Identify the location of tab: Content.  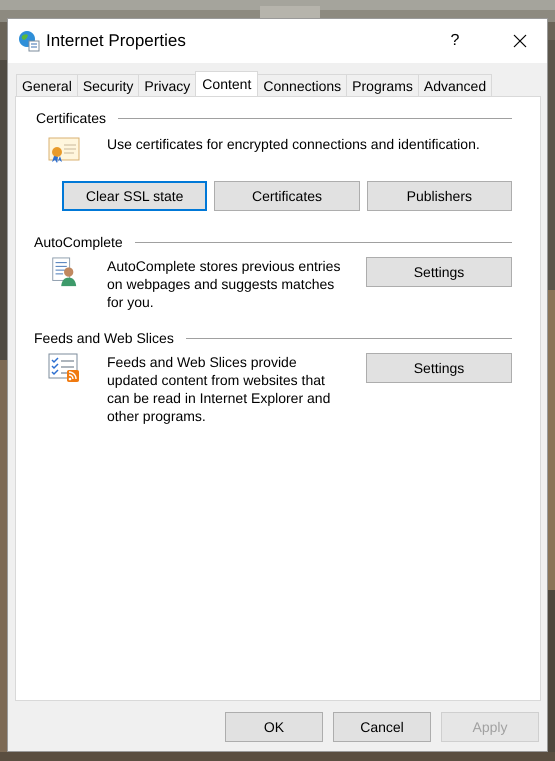
(226, 83).